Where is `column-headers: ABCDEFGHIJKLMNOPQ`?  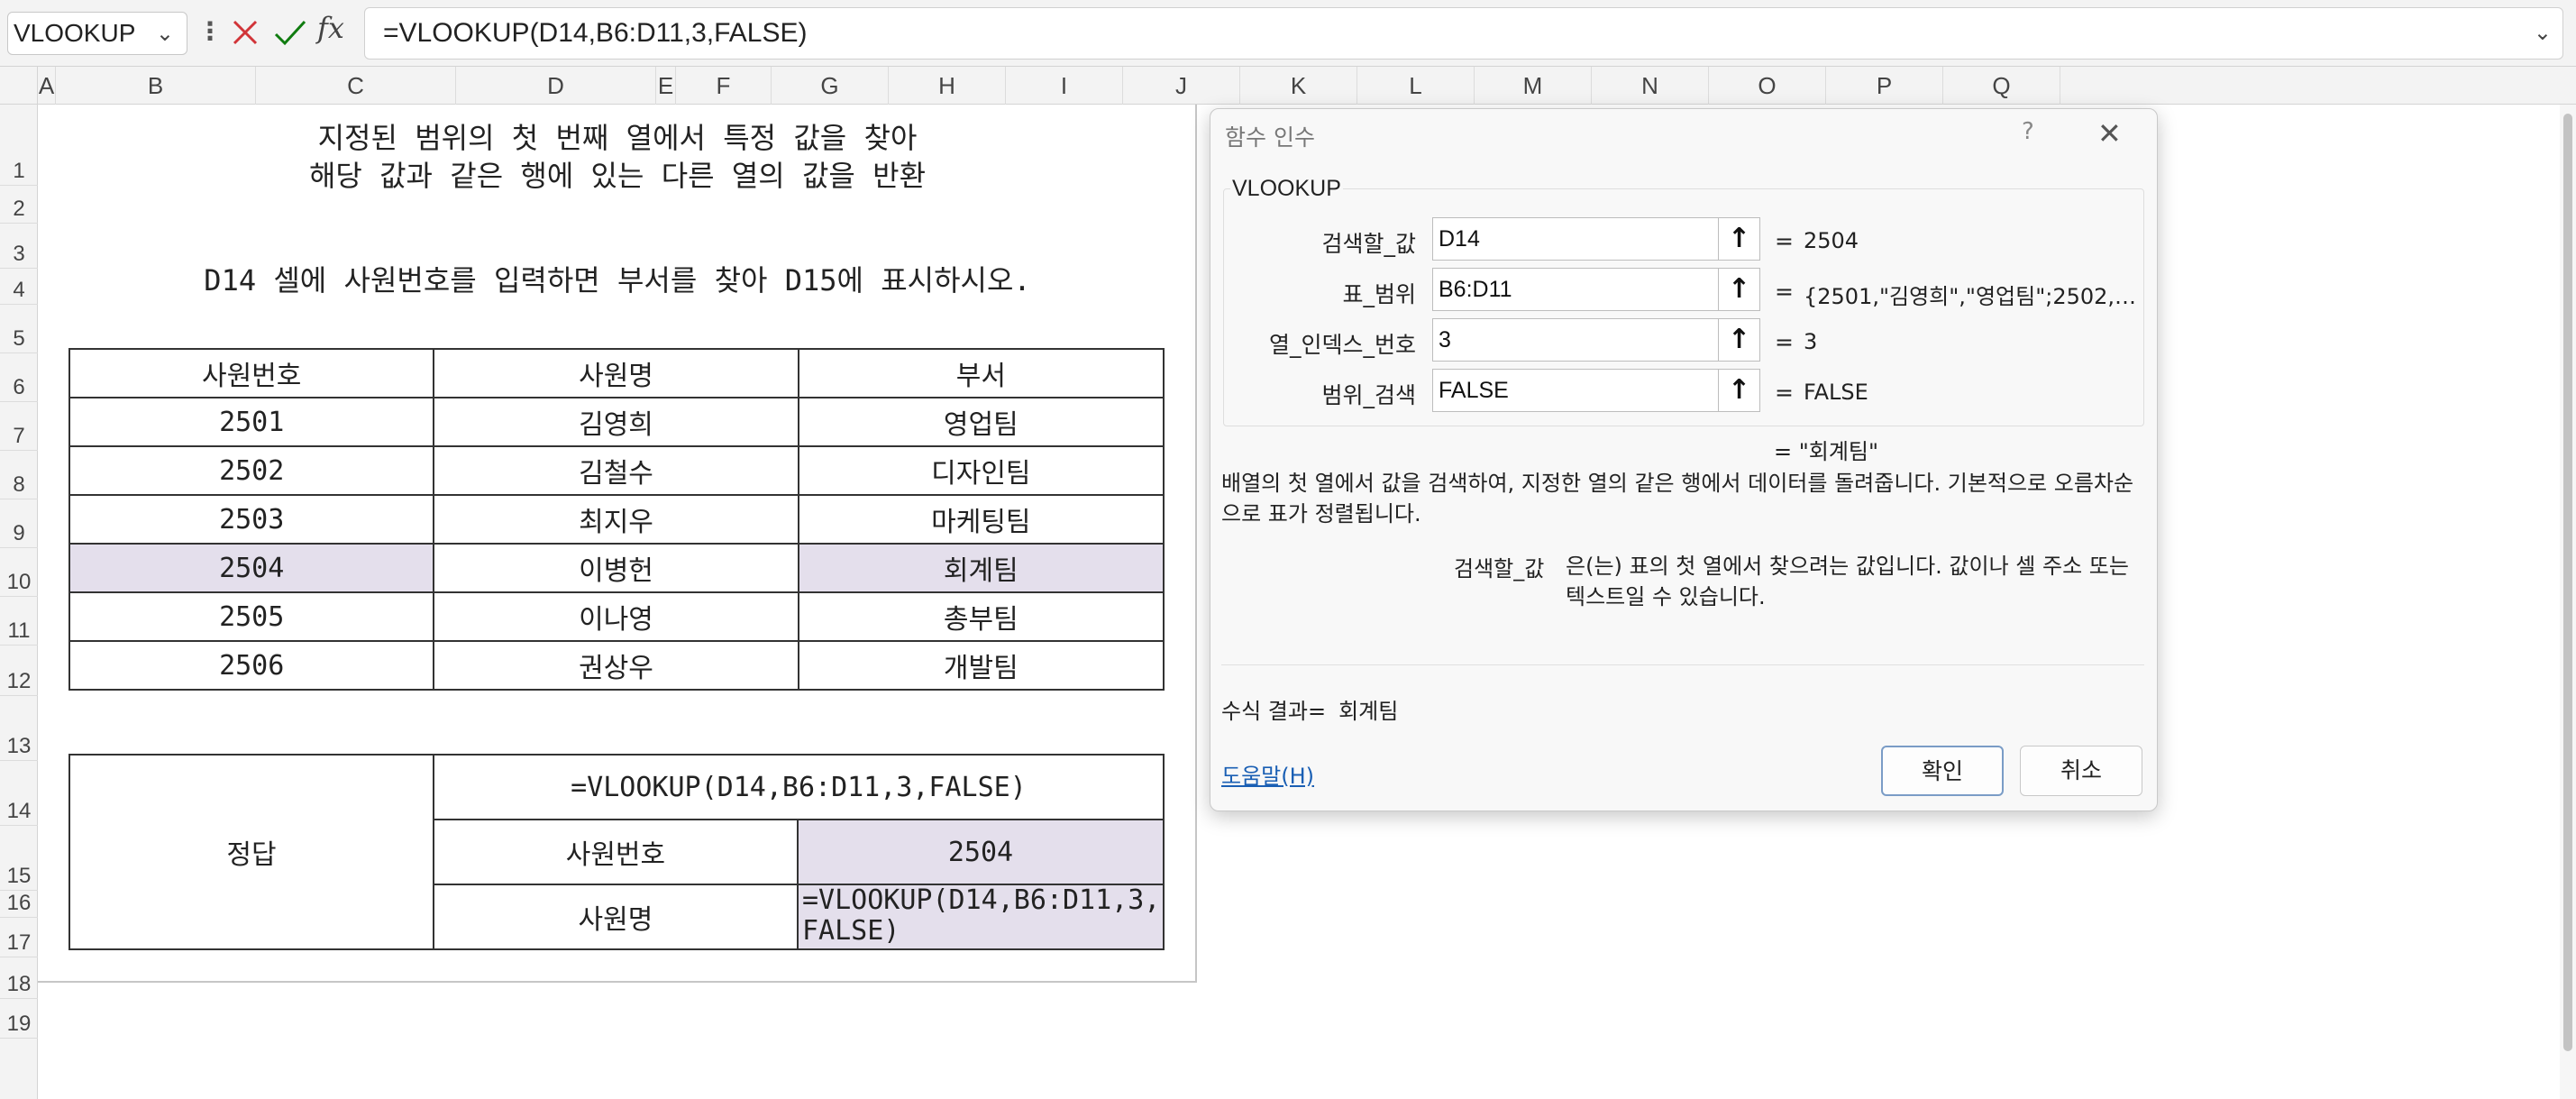
column-headers: ABCDEFGHIJKLMNOPQ is located at coordinates (1307, 86).